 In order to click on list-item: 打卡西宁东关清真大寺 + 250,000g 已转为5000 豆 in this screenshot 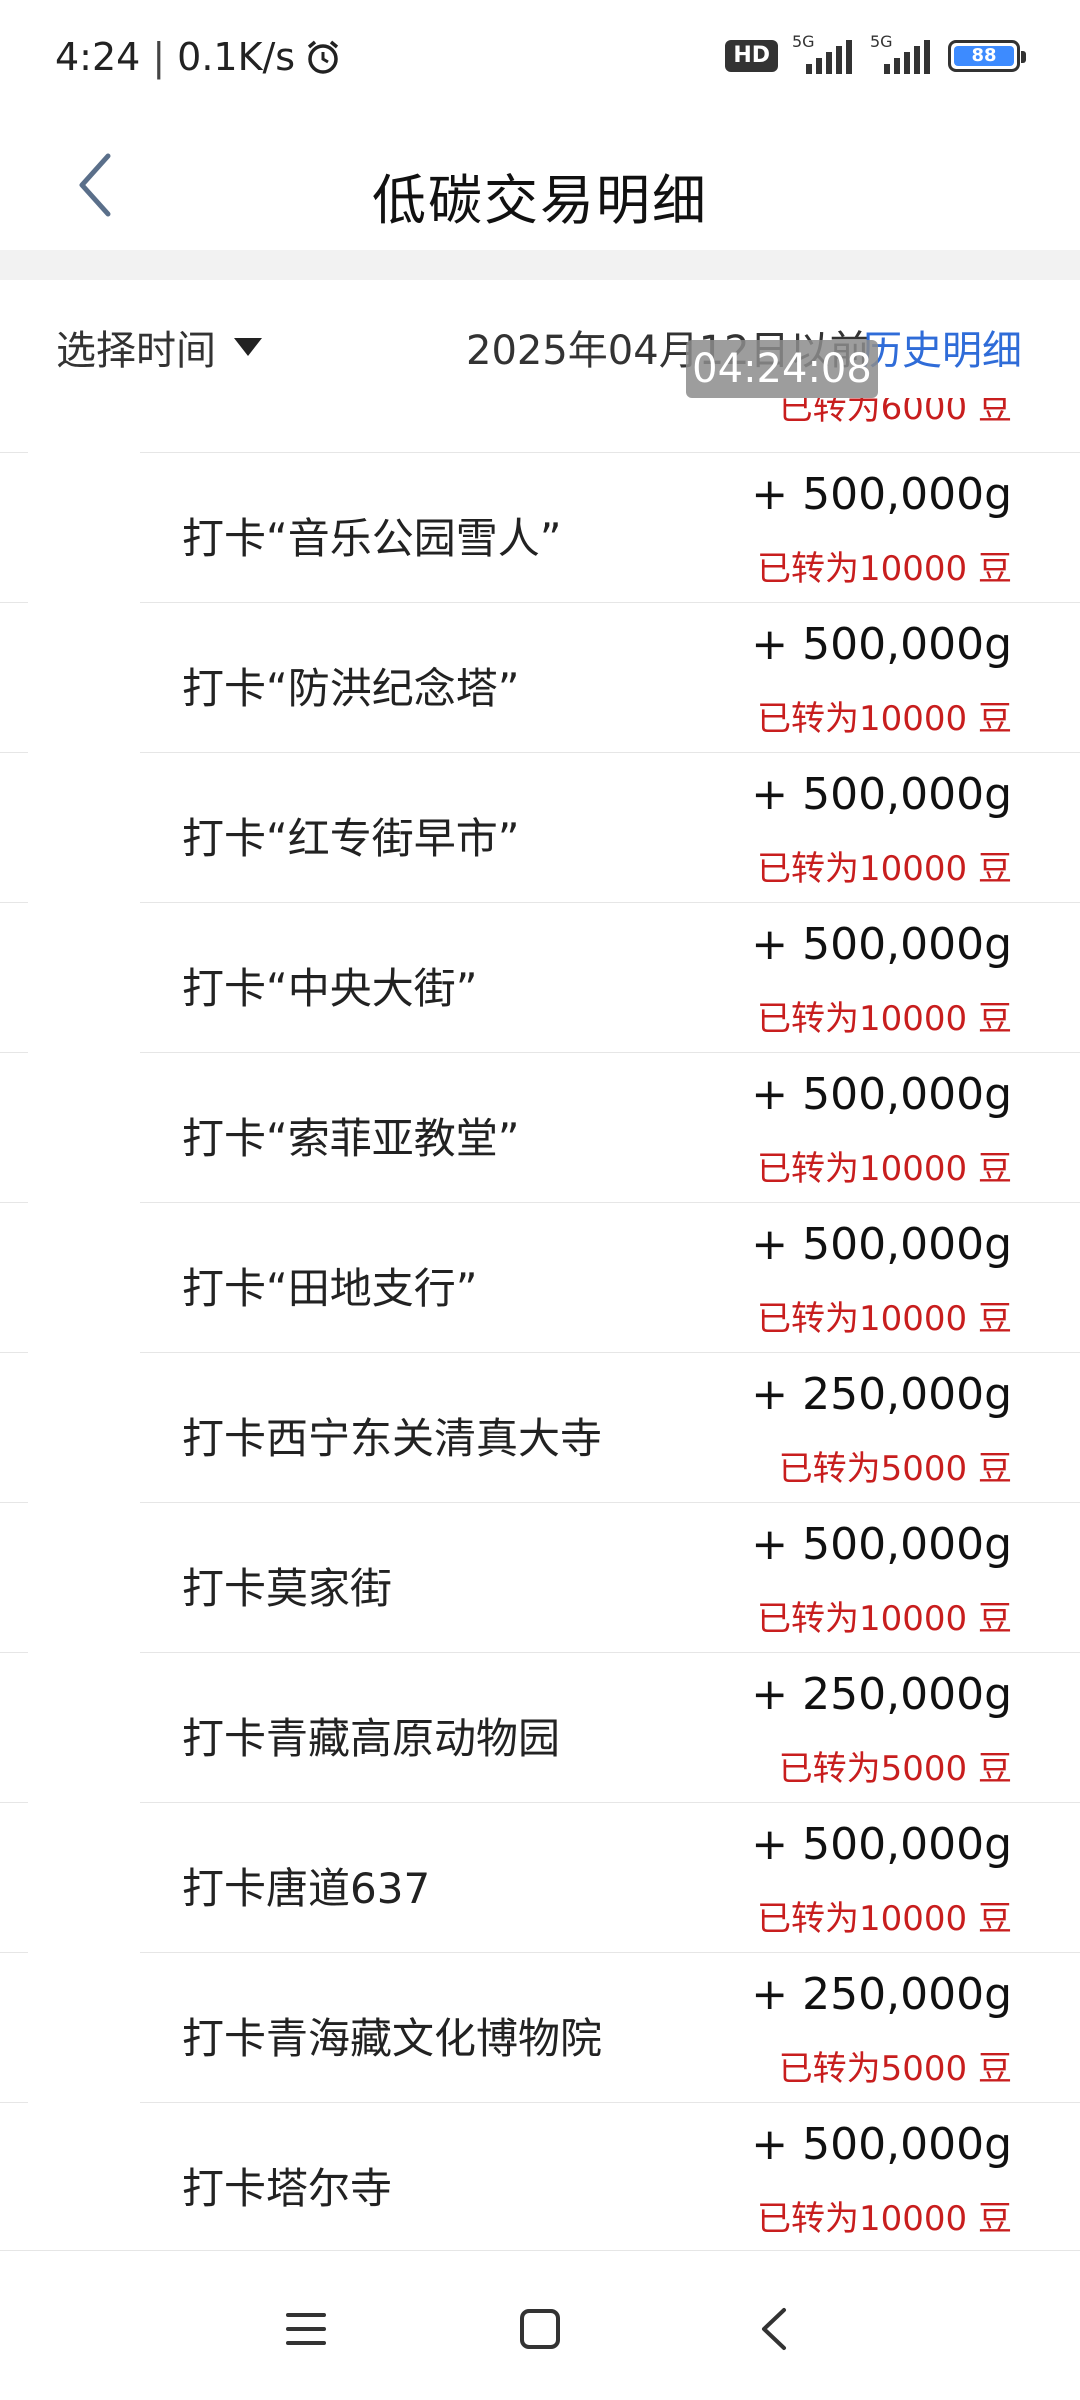, I will do `click(540, 1426)`.